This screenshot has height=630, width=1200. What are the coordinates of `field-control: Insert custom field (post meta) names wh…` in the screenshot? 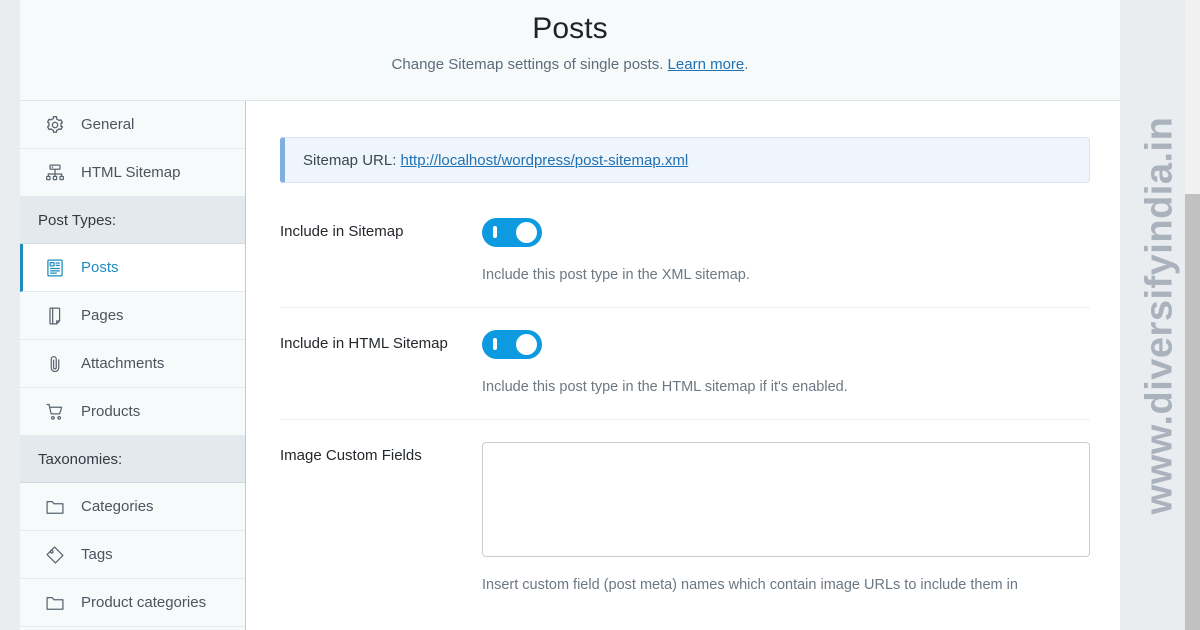 It's located at (786, 518).